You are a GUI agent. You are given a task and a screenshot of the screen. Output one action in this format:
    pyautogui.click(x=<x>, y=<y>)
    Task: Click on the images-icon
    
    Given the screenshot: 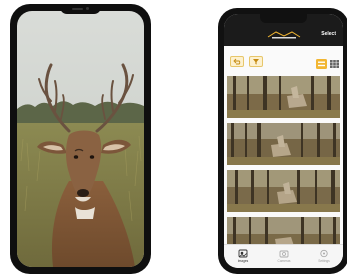 What is the action you would take?
    pyautogui.click(x=243, y=253)
    